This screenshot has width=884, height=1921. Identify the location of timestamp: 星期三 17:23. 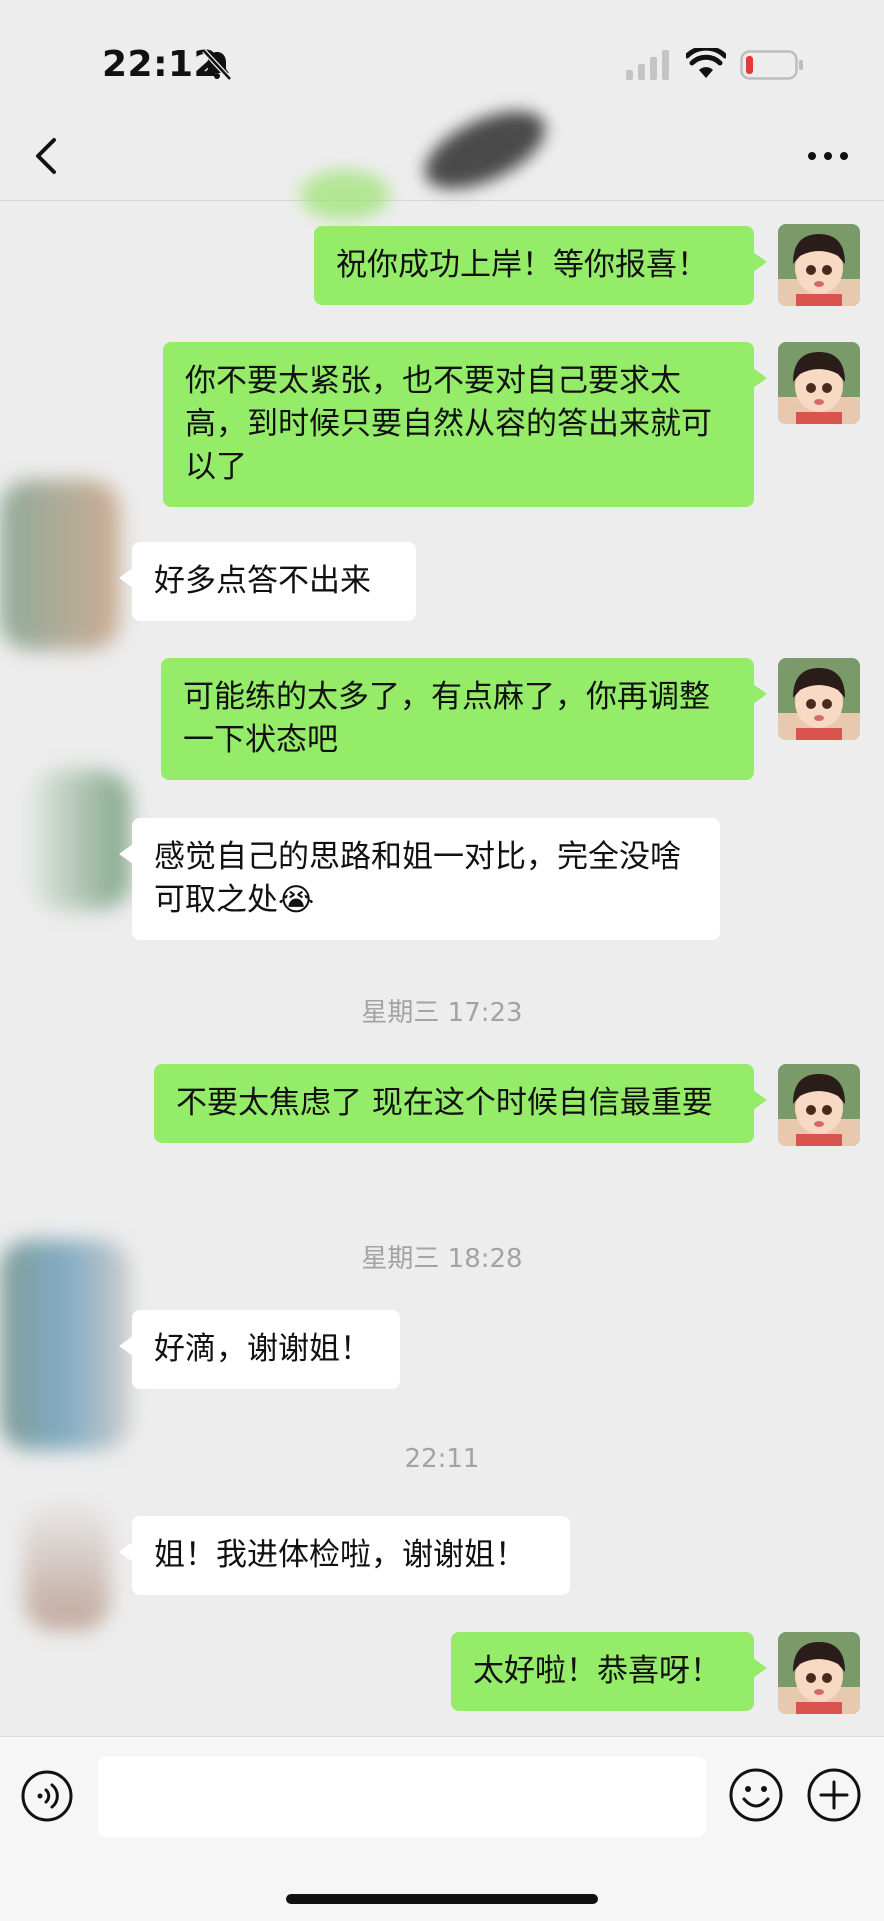
(442, 1013).